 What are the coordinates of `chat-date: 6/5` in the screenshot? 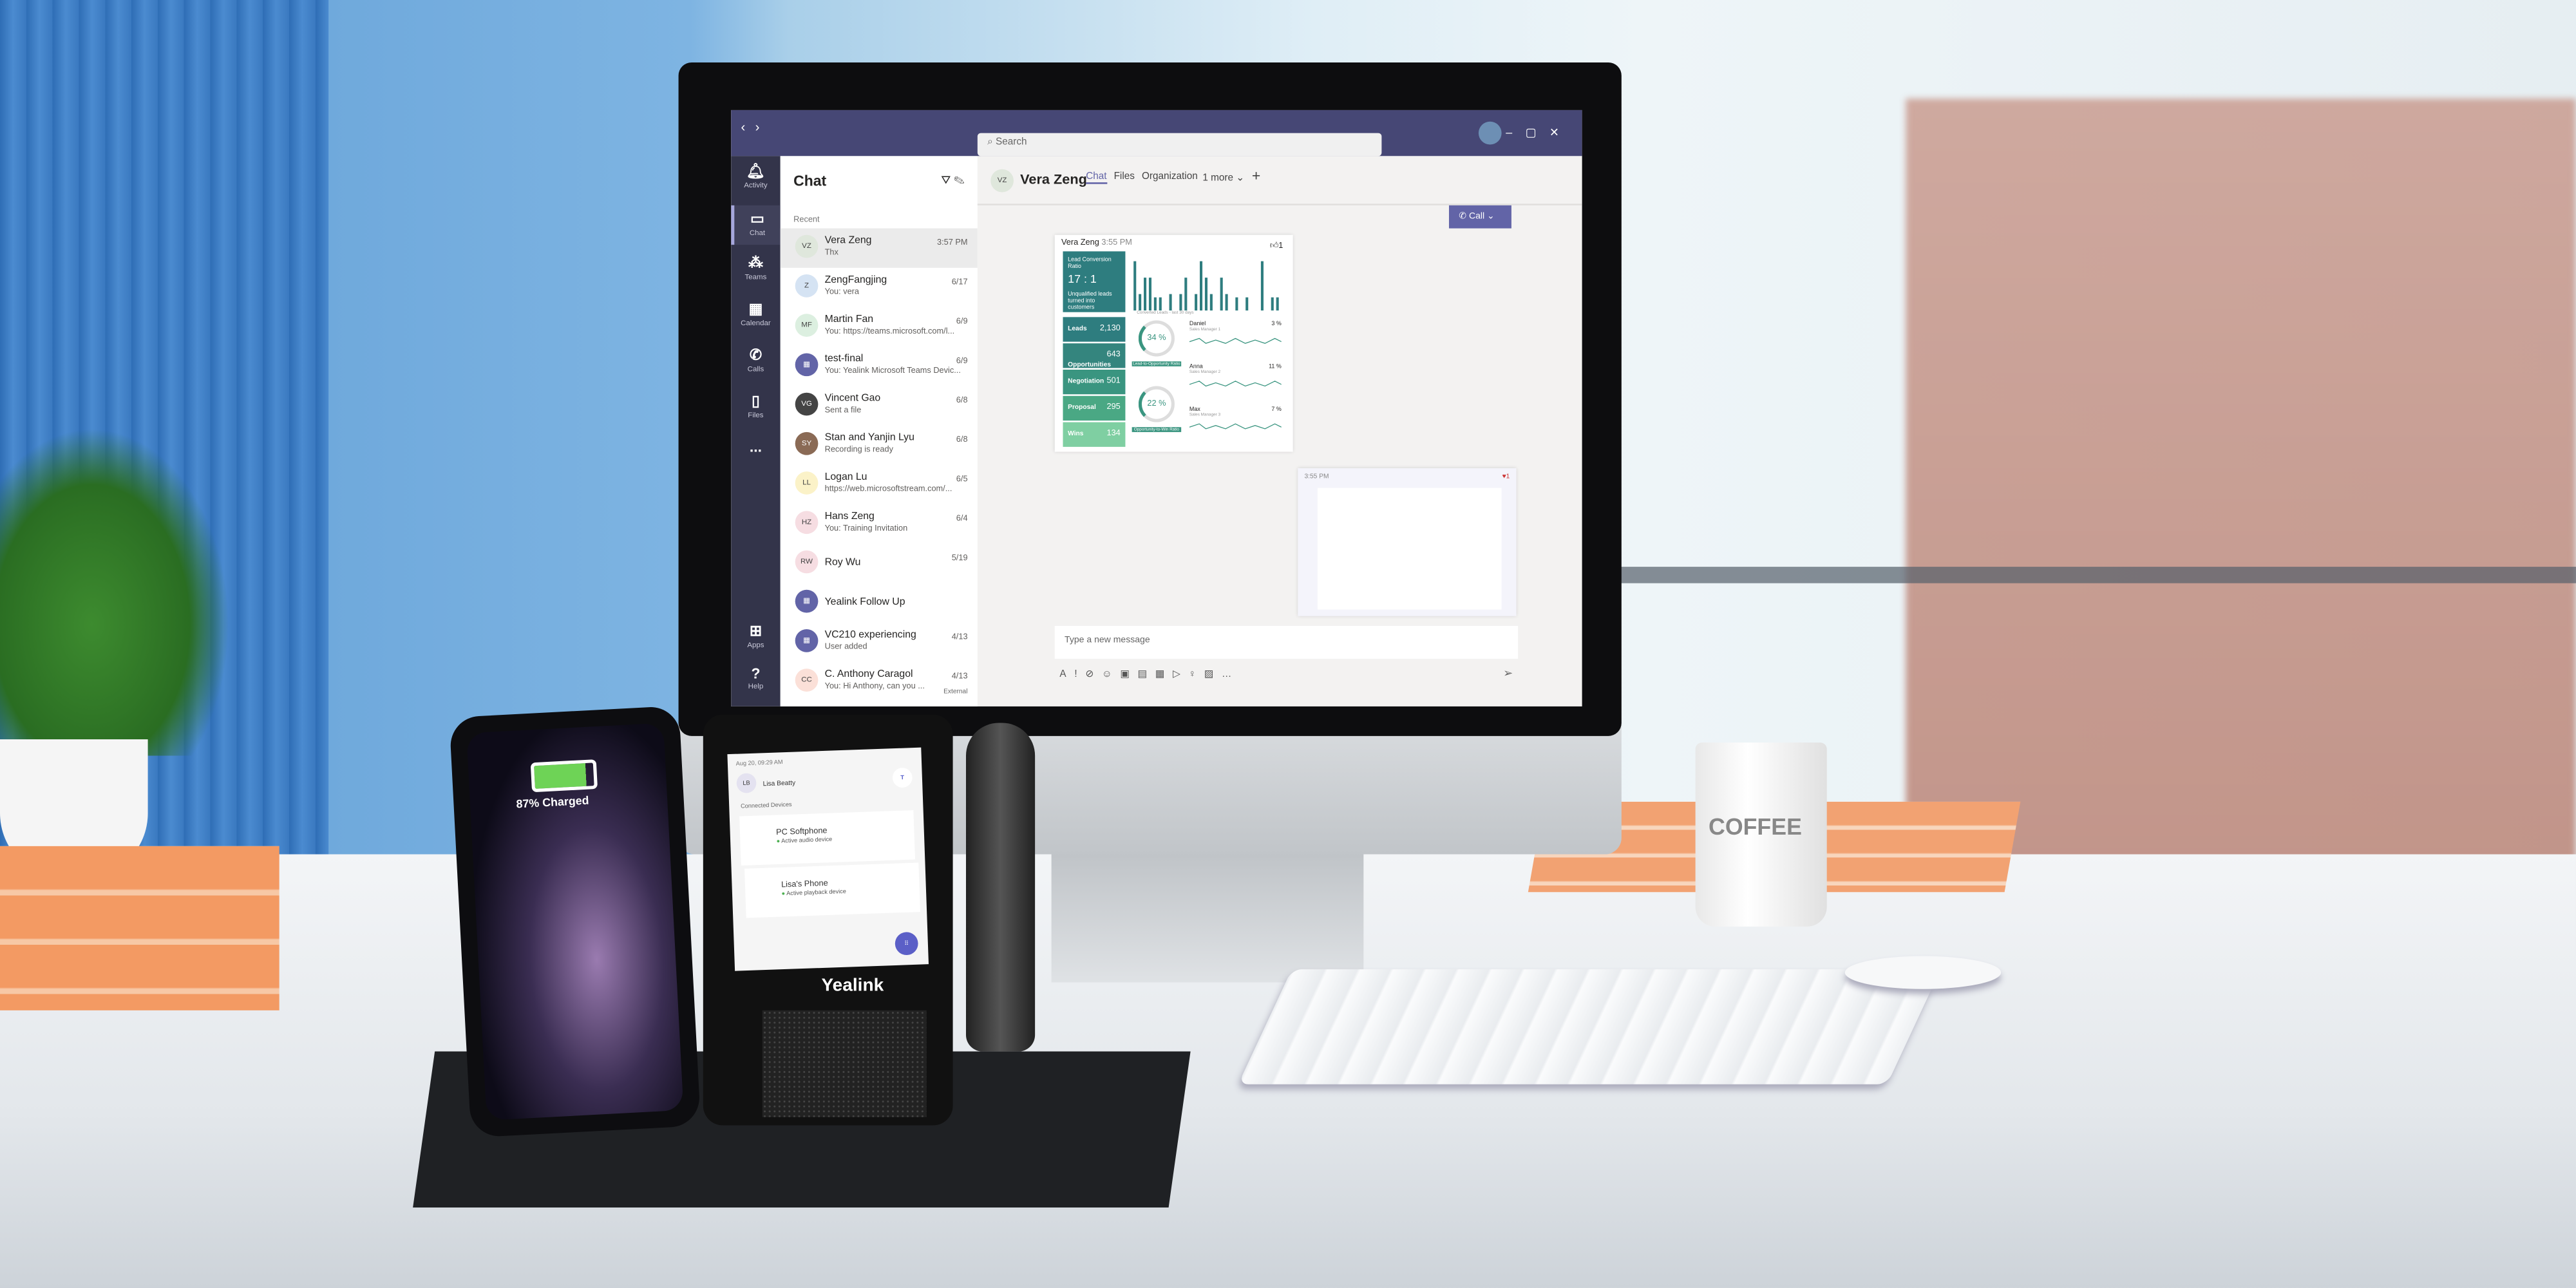 It's located at (962, 480).